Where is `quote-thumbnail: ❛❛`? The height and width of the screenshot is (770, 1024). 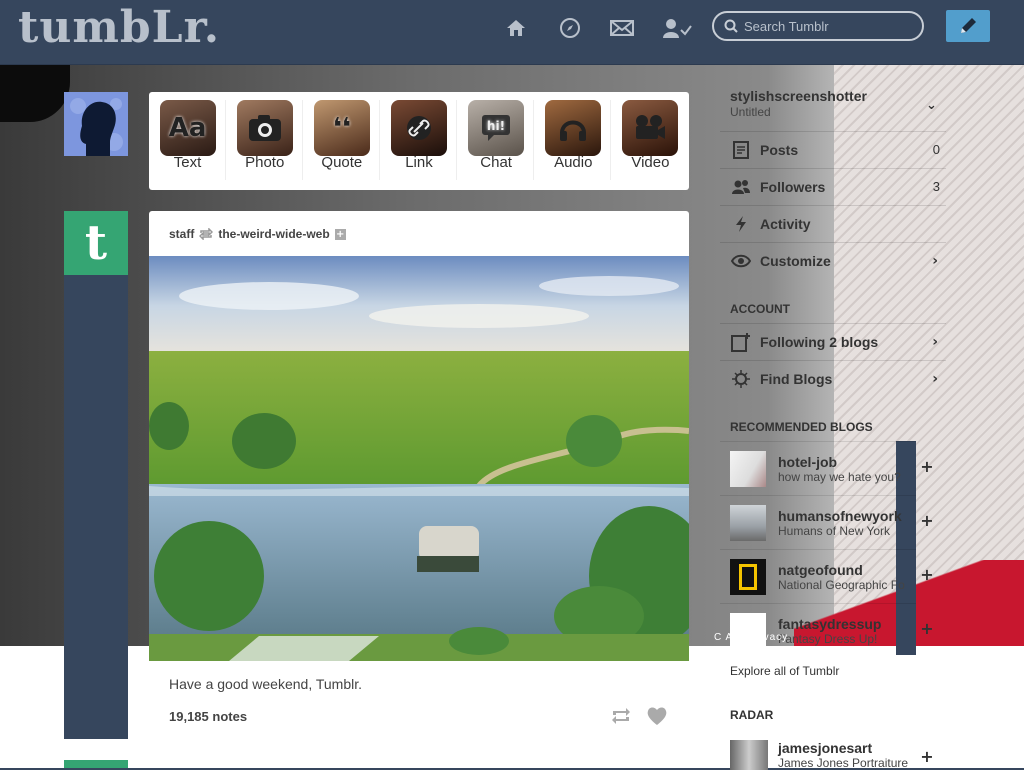 quote-thumbnail: ❛❛ is located at coordinates (341, 128).